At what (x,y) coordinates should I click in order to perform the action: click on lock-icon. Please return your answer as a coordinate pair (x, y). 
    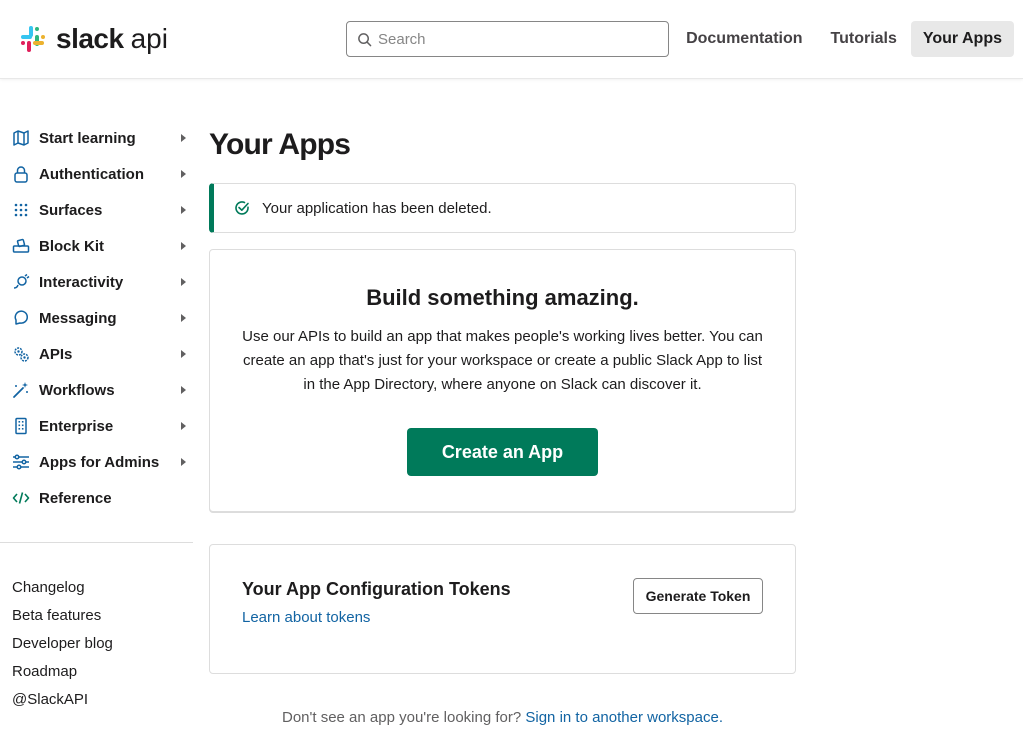
    Looking at the image, I should click on (21, 174).